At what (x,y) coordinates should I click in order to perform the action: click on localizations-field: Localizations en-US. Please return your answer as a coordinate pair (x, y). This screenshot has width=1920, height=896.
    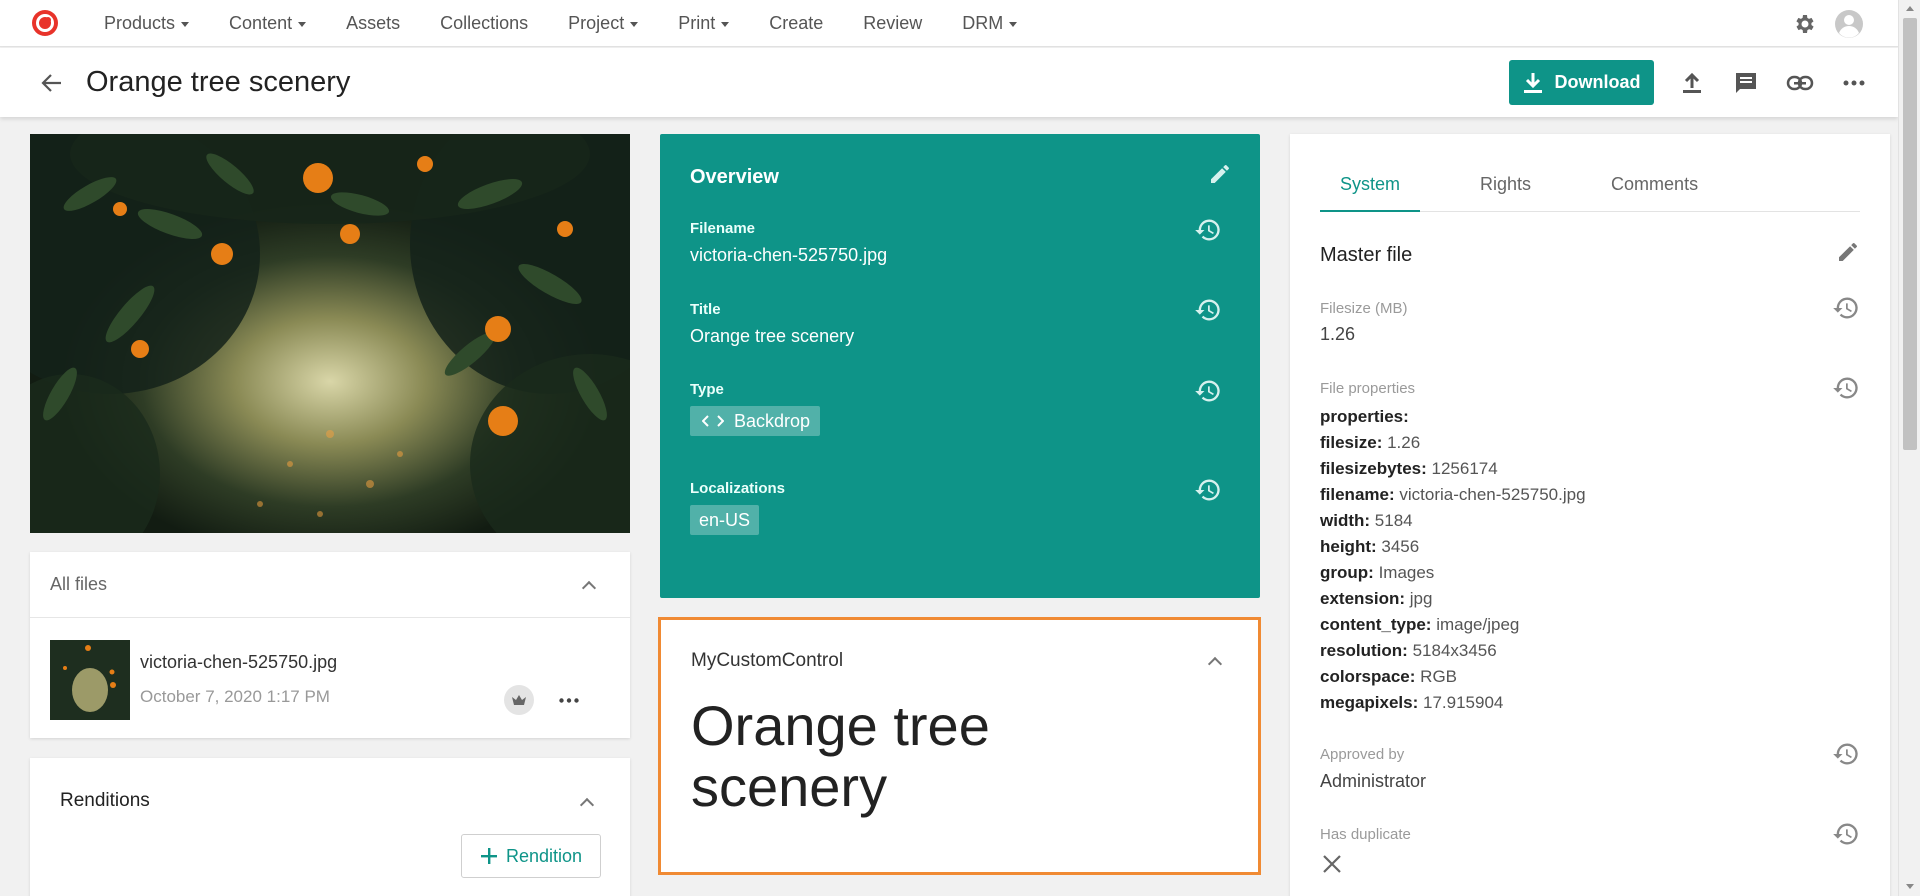
    Looking at the image, I should click on (737, 507).